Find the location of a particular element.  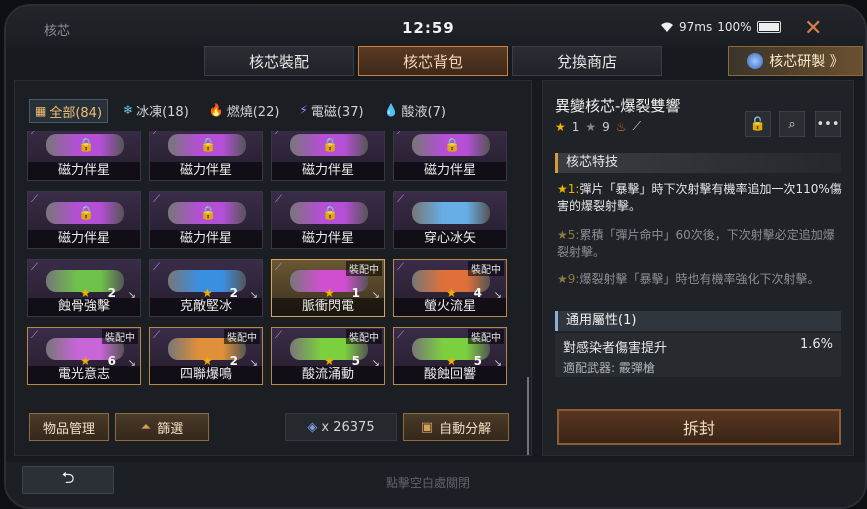

core-card: ⟋ ★ 6 ↘ 裝配中 電光意志 is located at coordinates (84, 356).